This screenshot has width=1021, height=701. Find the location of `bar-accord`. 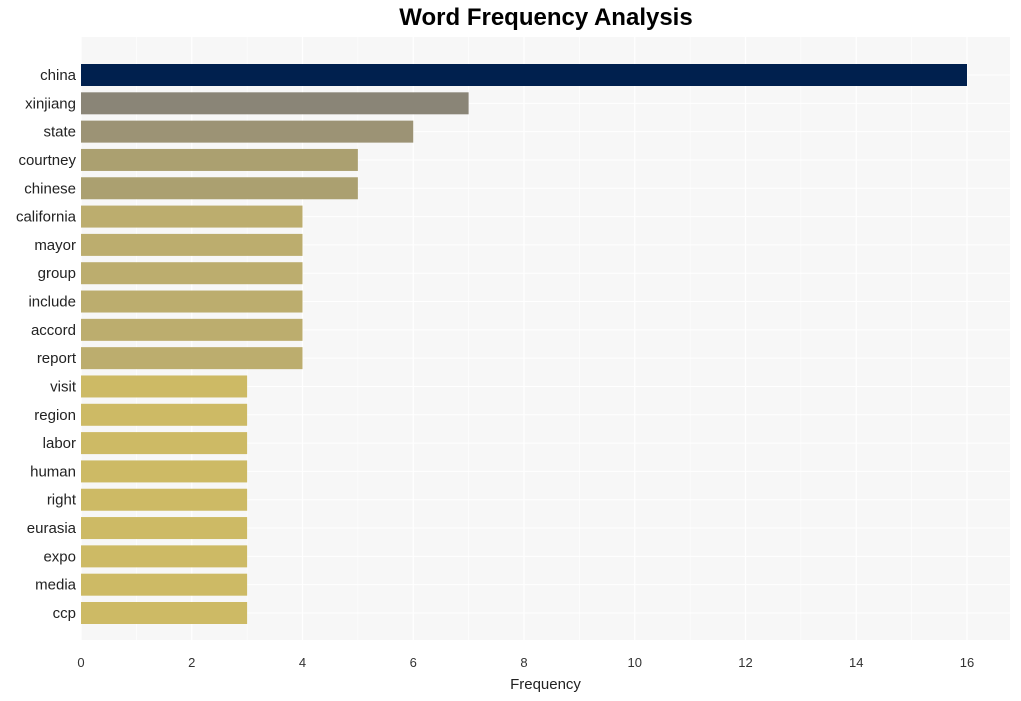

bar-accord is located at coordinates (192, 329).